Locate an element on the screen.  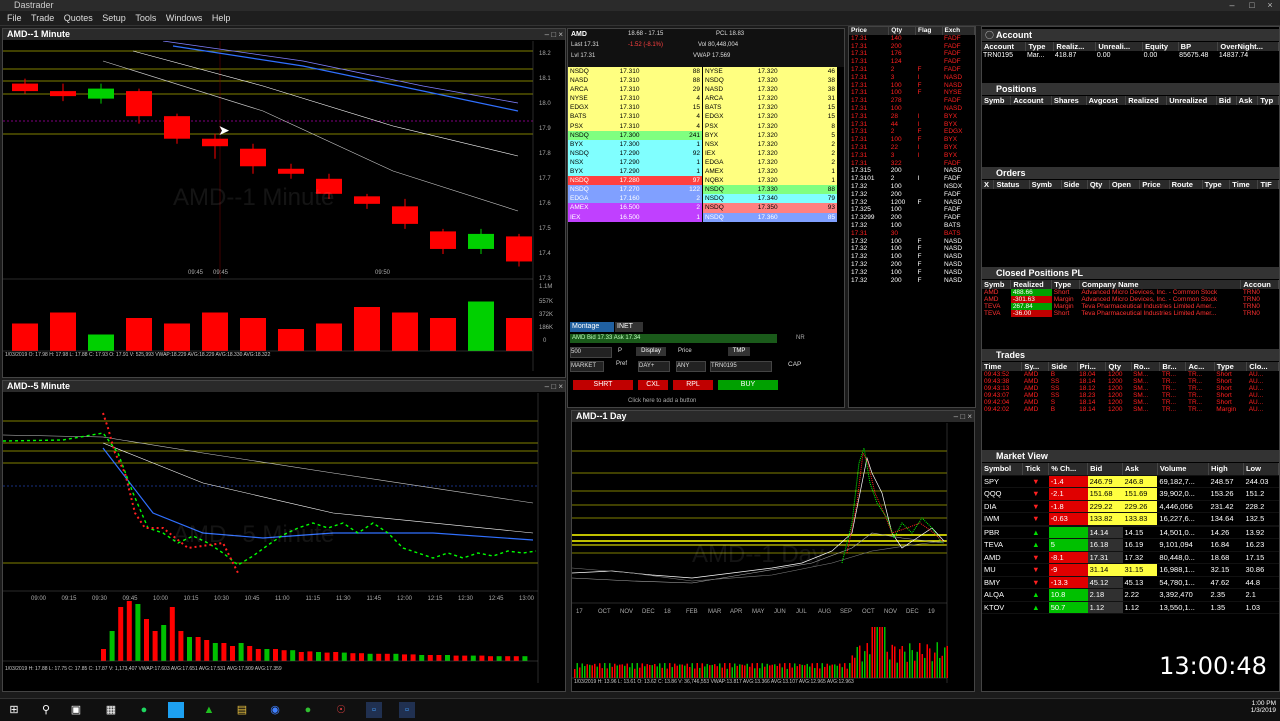
account-select: TRN0195 is located at coordinates (741, 366).